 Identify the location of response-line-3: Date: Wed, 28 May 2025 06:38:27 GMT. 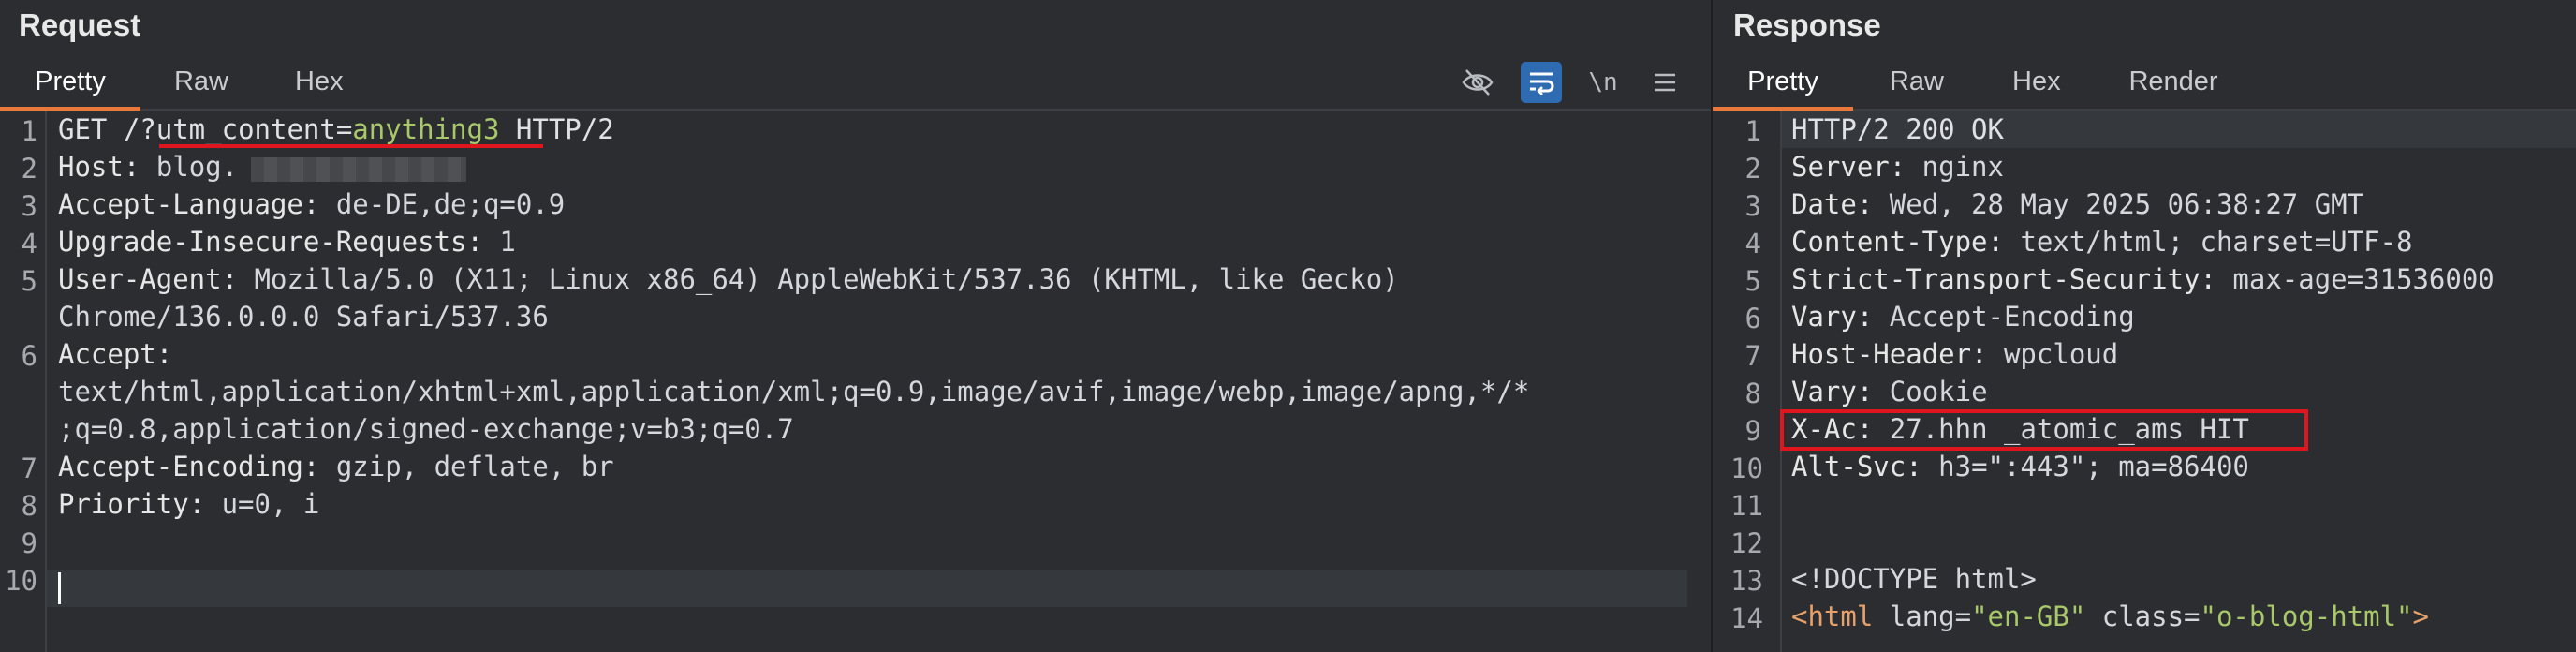
(2077, 204).